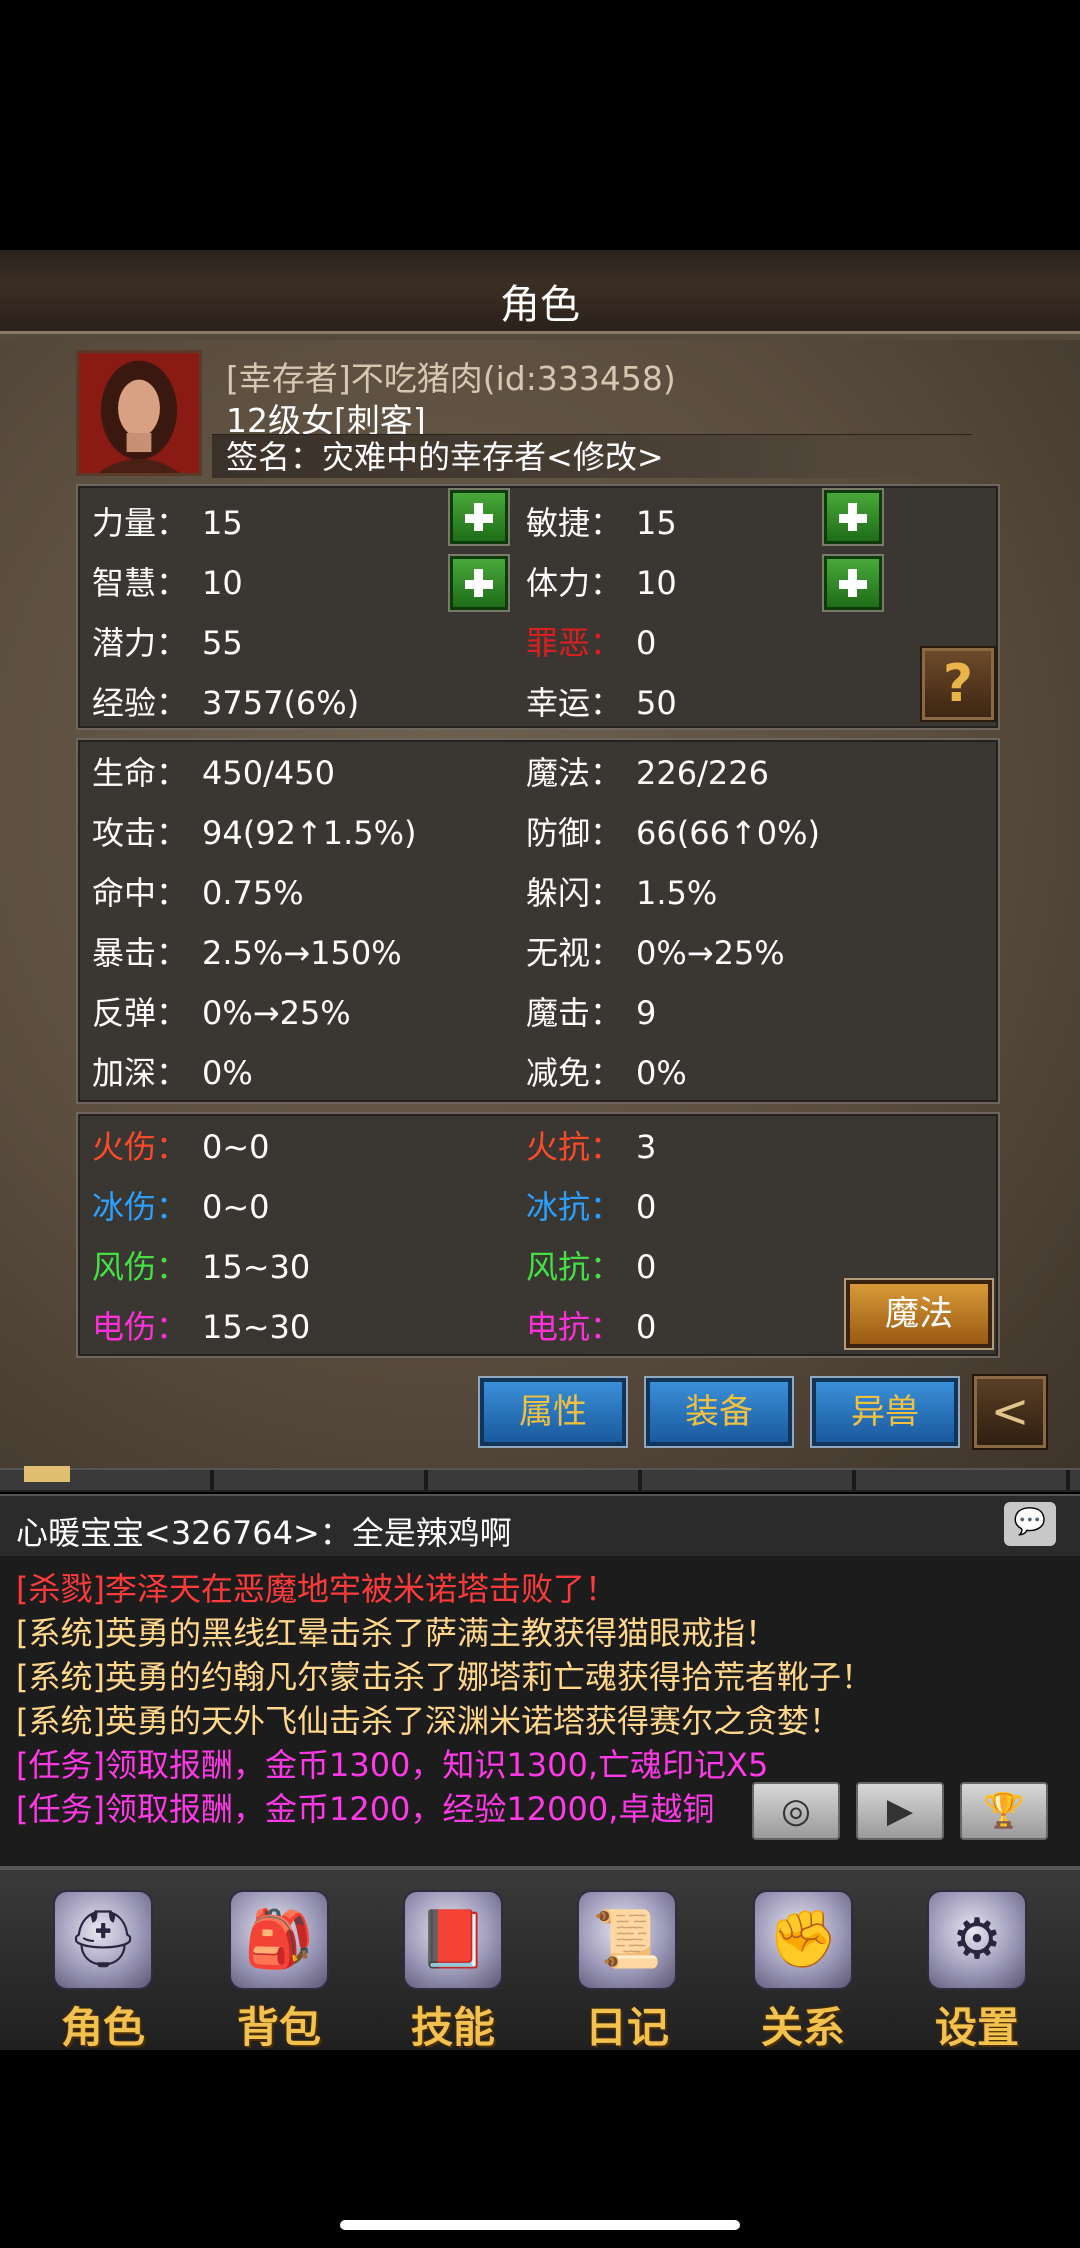 The image size is (1080, 2248). Describe the element at coordinates (479, 583) in the screenshot. I see `add-wisdom-button` at that location.